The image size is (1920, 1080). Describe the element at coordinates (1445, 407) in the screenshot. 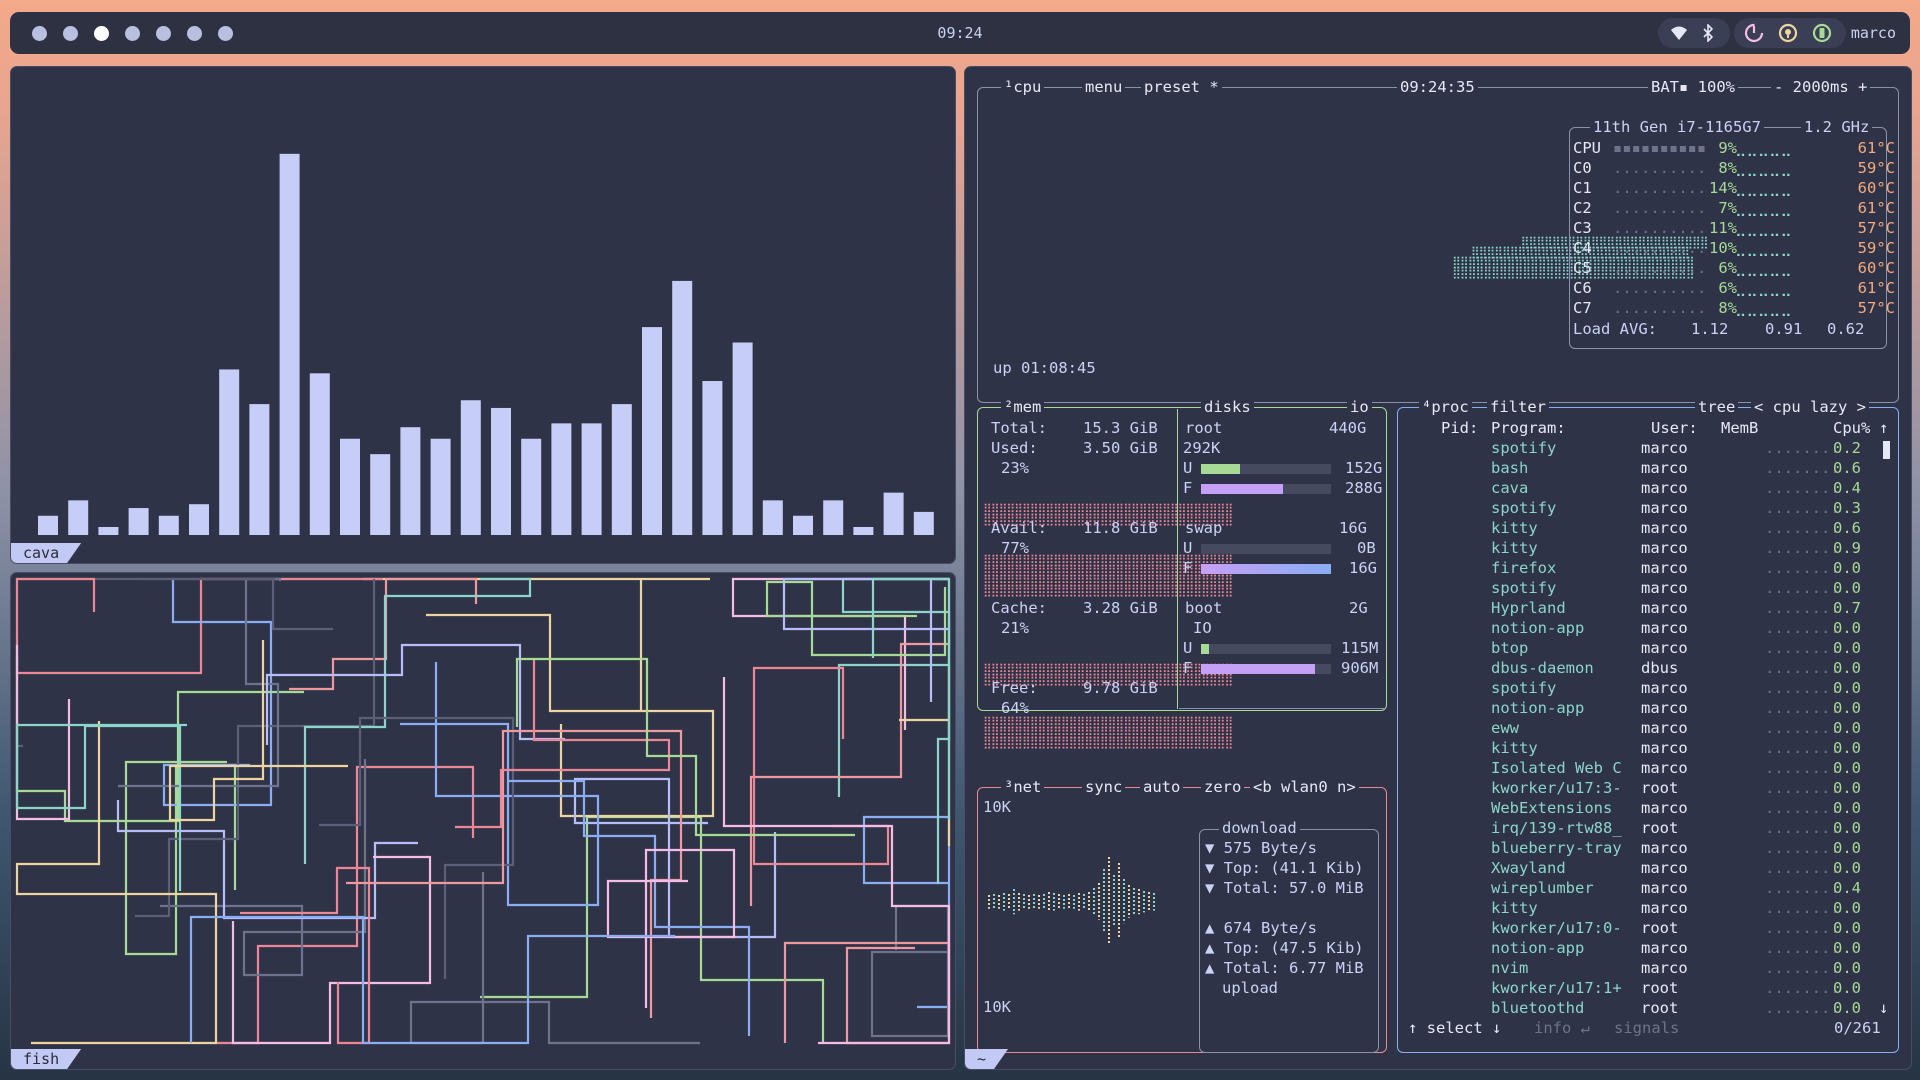

I see `proc-panel-title: ⁴proc` at that location.